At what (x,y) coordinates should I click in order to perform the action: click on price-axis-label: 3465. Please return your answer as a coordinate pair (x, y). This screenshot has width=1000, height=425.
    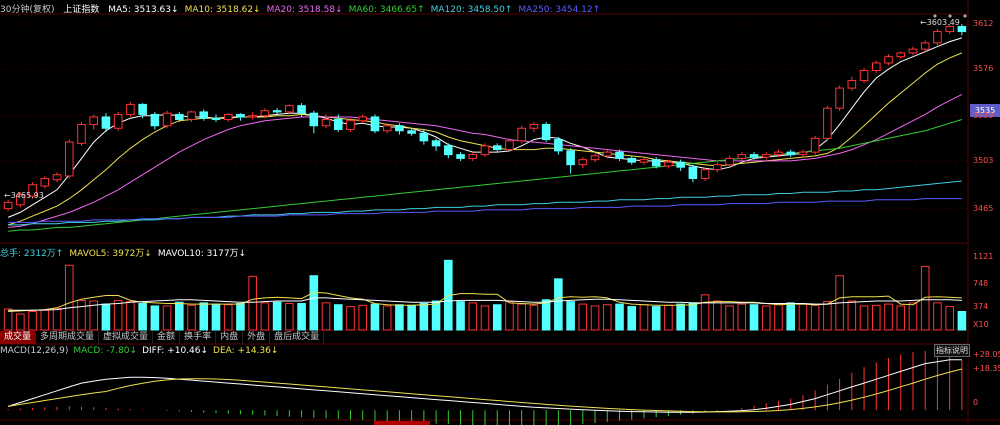
    Looking at the image, I should click on (983, 208).